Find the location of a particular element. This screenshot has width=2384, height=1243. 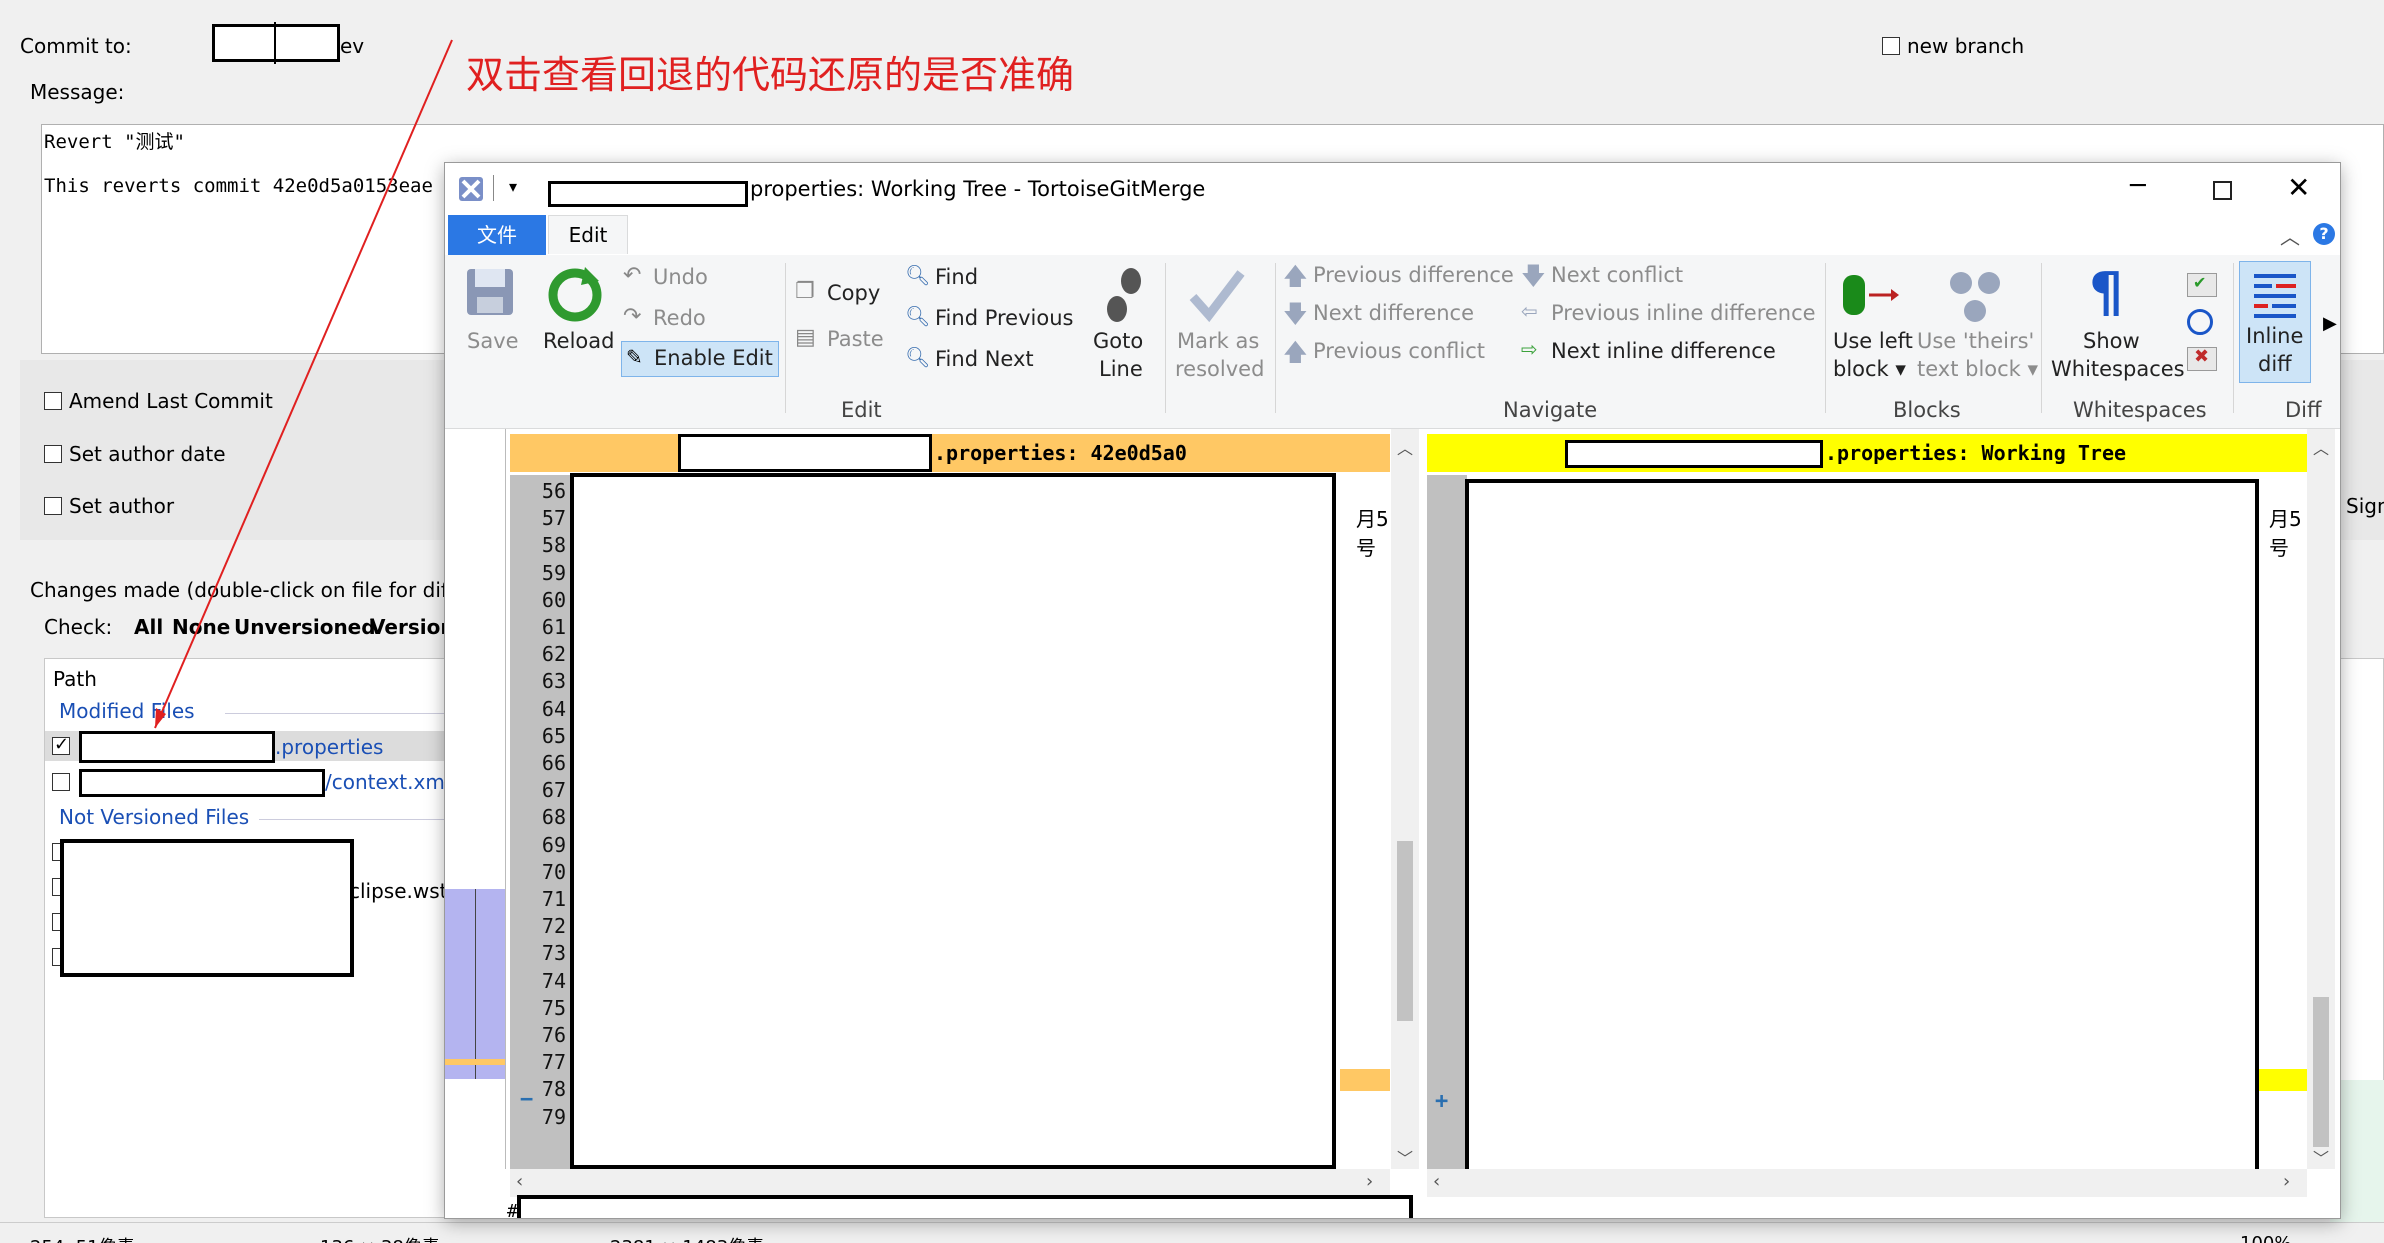

annotation-arrow is located at coordinates (303, 384).